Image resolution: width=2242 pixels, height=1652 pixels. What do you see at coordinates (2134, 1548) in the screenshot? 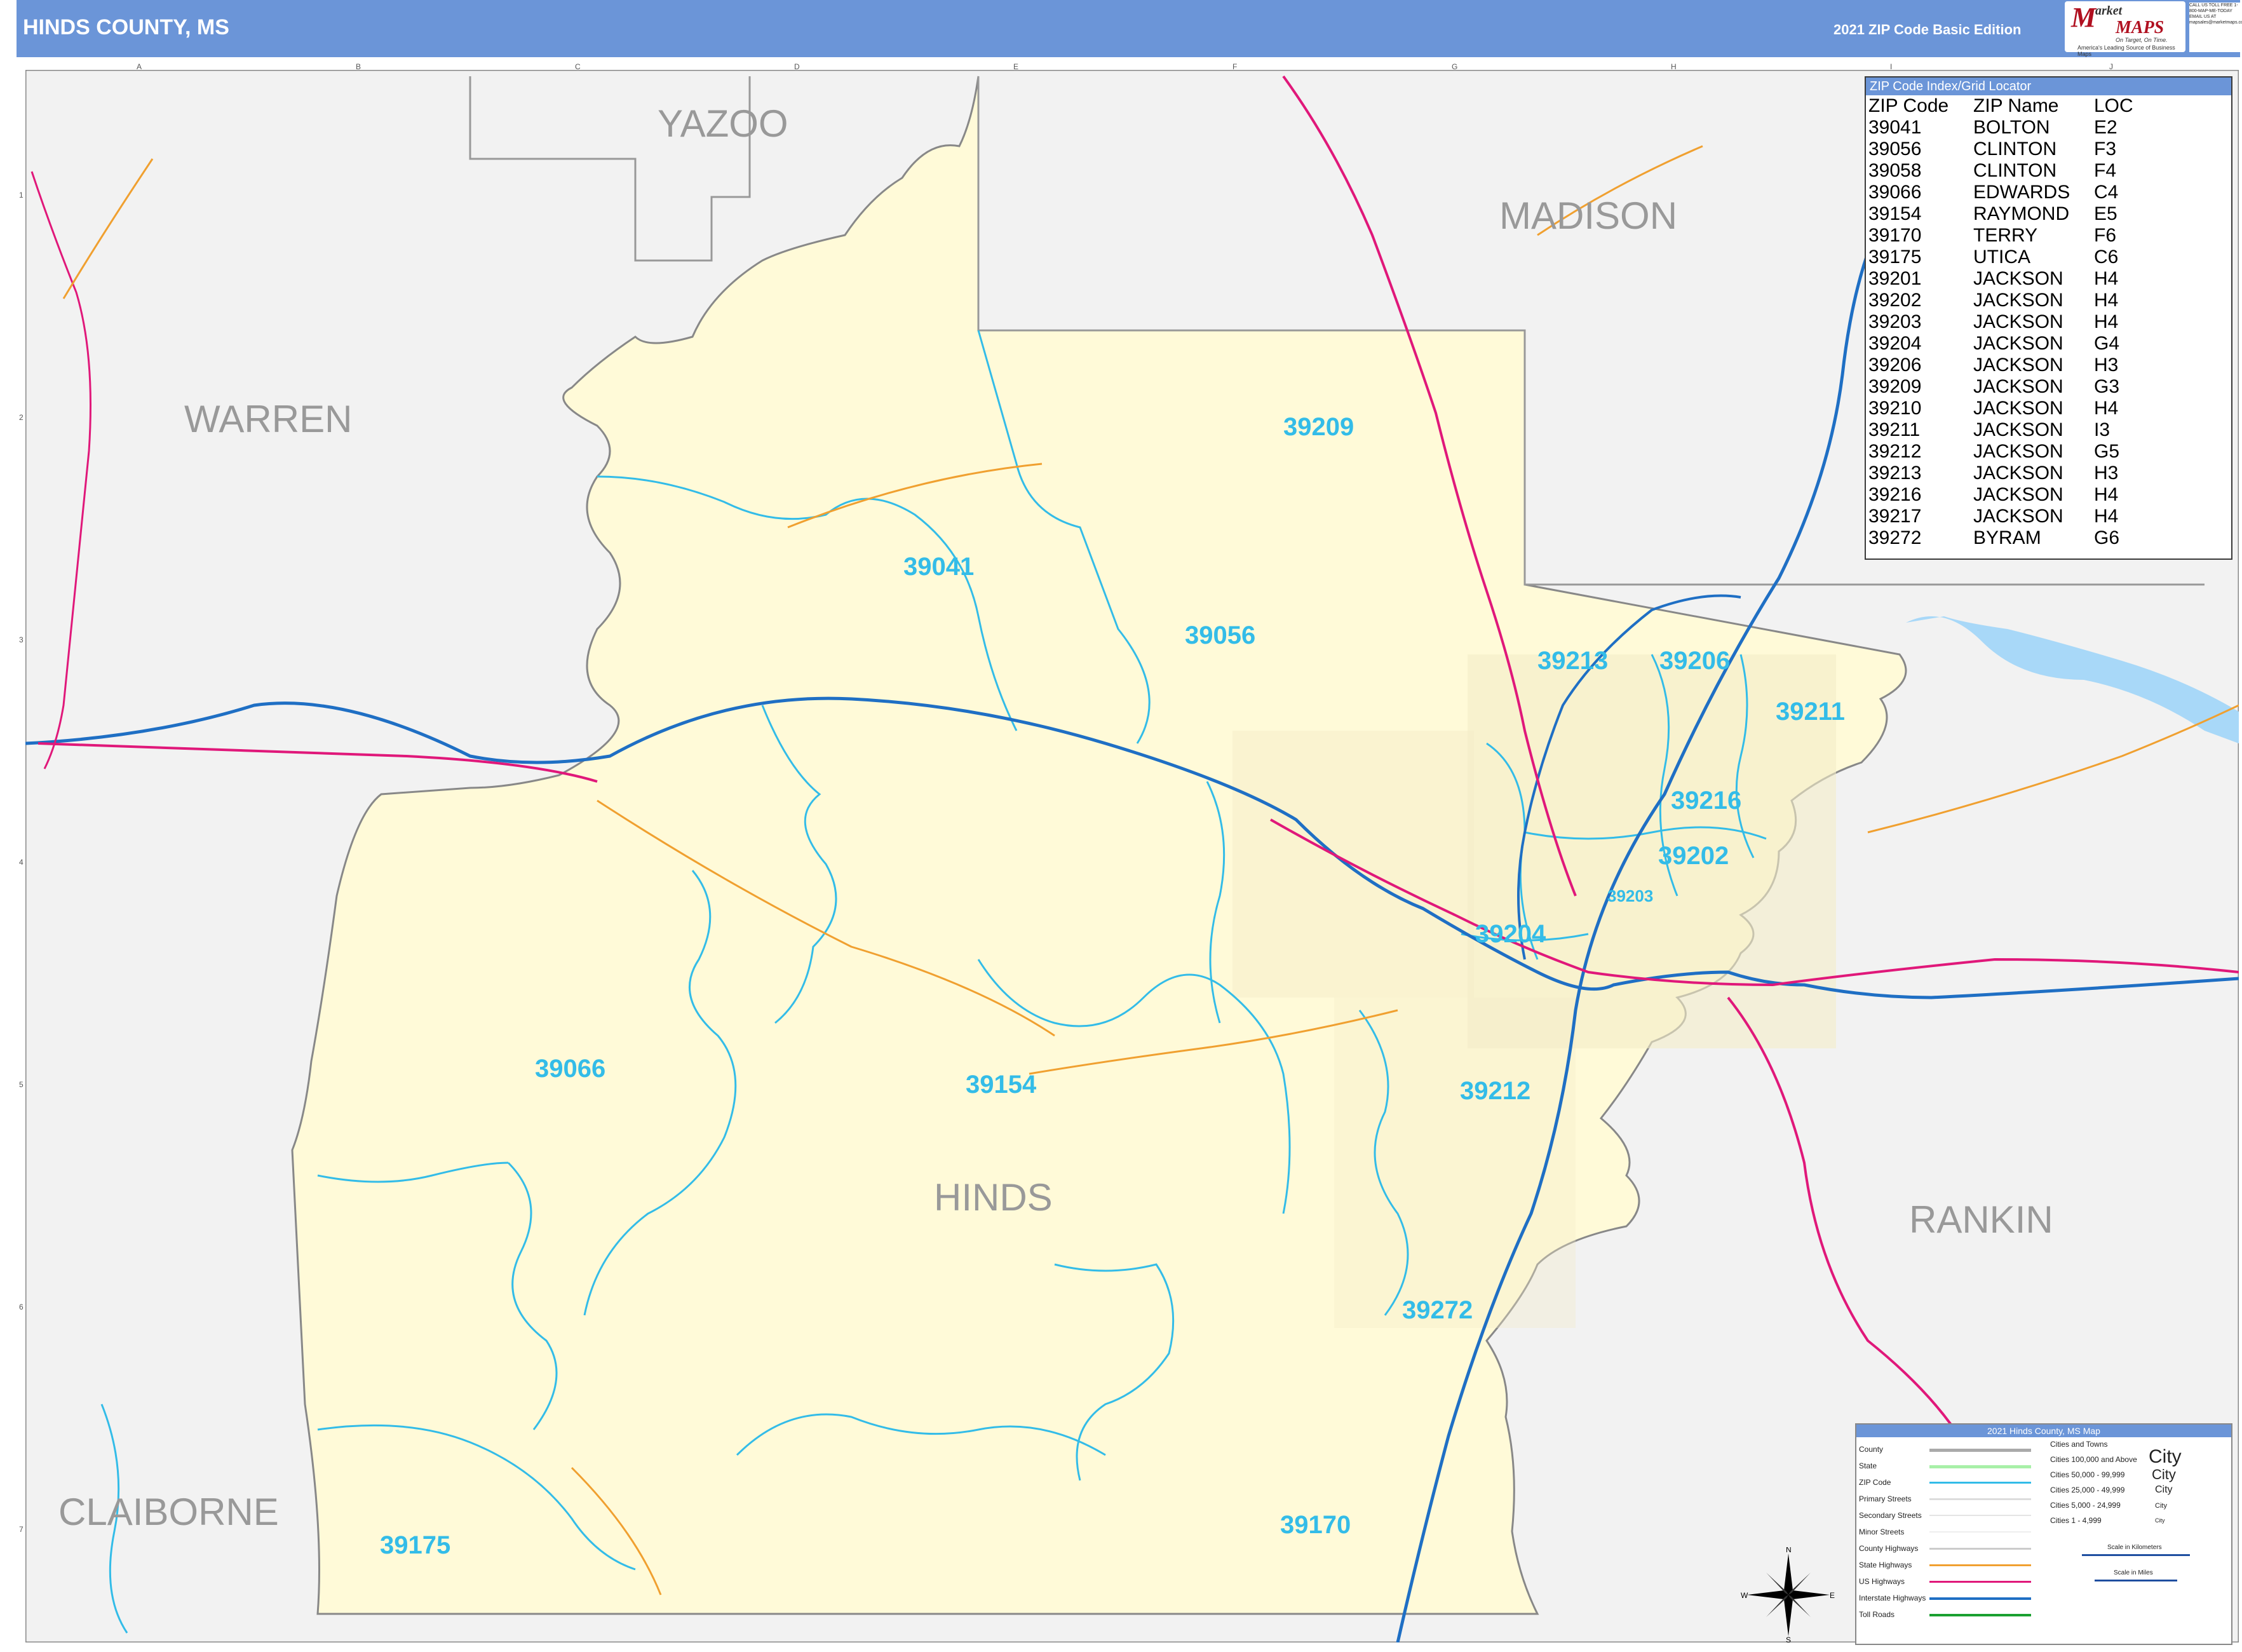
I see `legend-scale-km: Scale in Kilometers` at bounding box center [2134, 1548].